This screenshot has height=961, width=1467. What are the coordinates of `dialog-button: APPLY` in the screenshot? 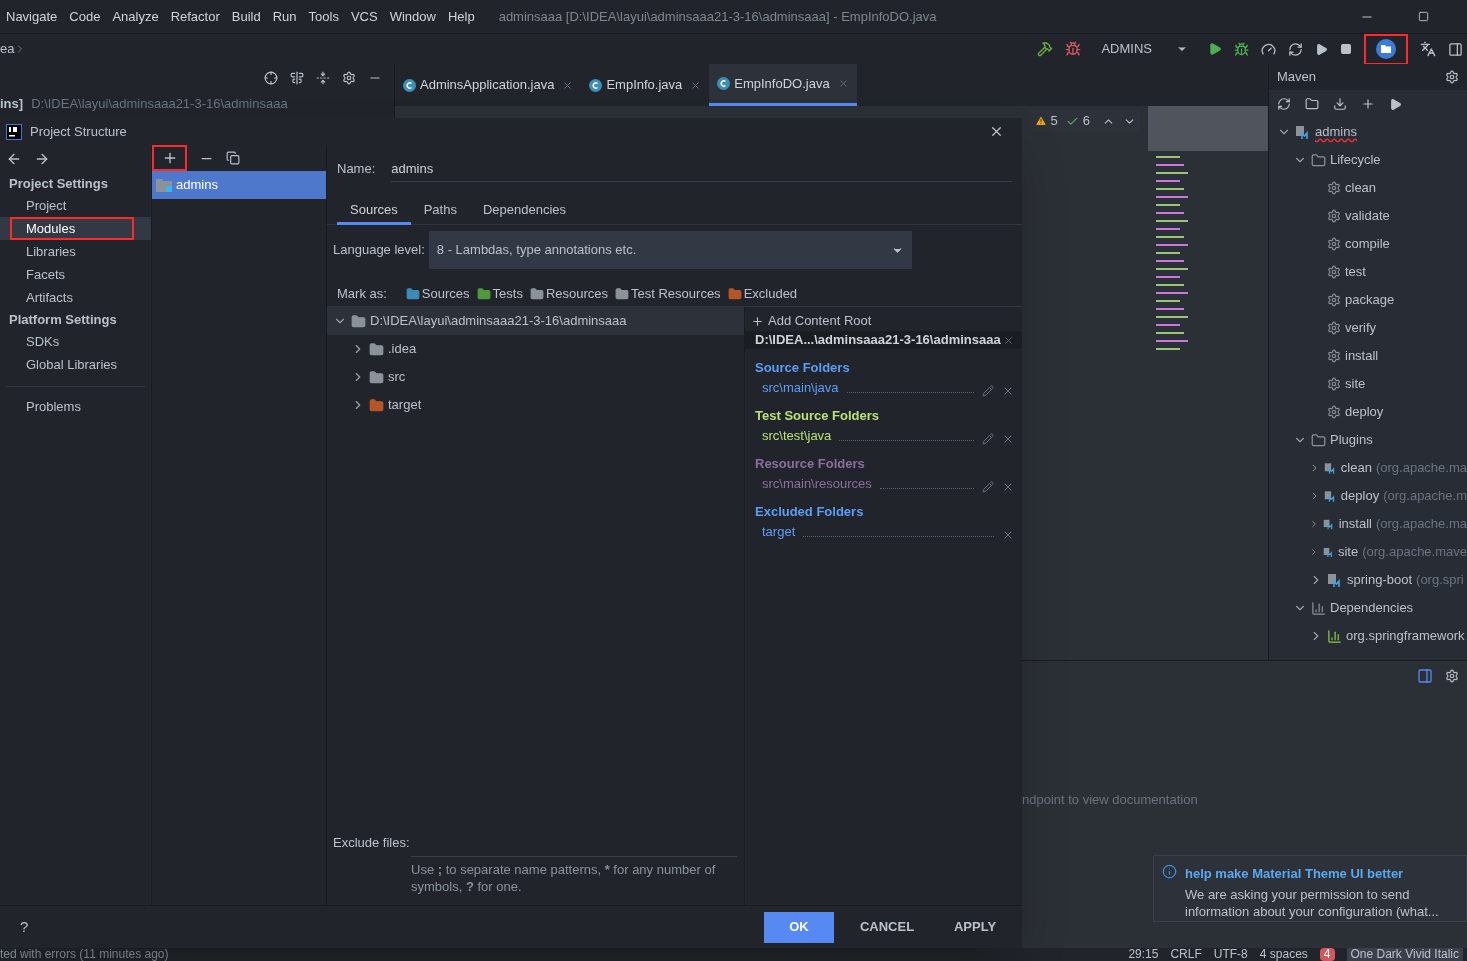 It's located at (975, 927).